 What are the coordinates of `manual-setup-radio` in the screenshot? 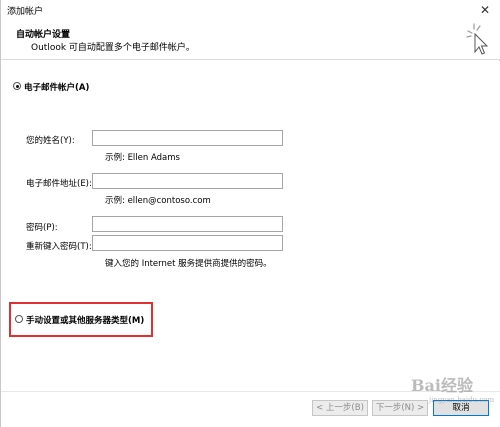 It's located at (19, 319).